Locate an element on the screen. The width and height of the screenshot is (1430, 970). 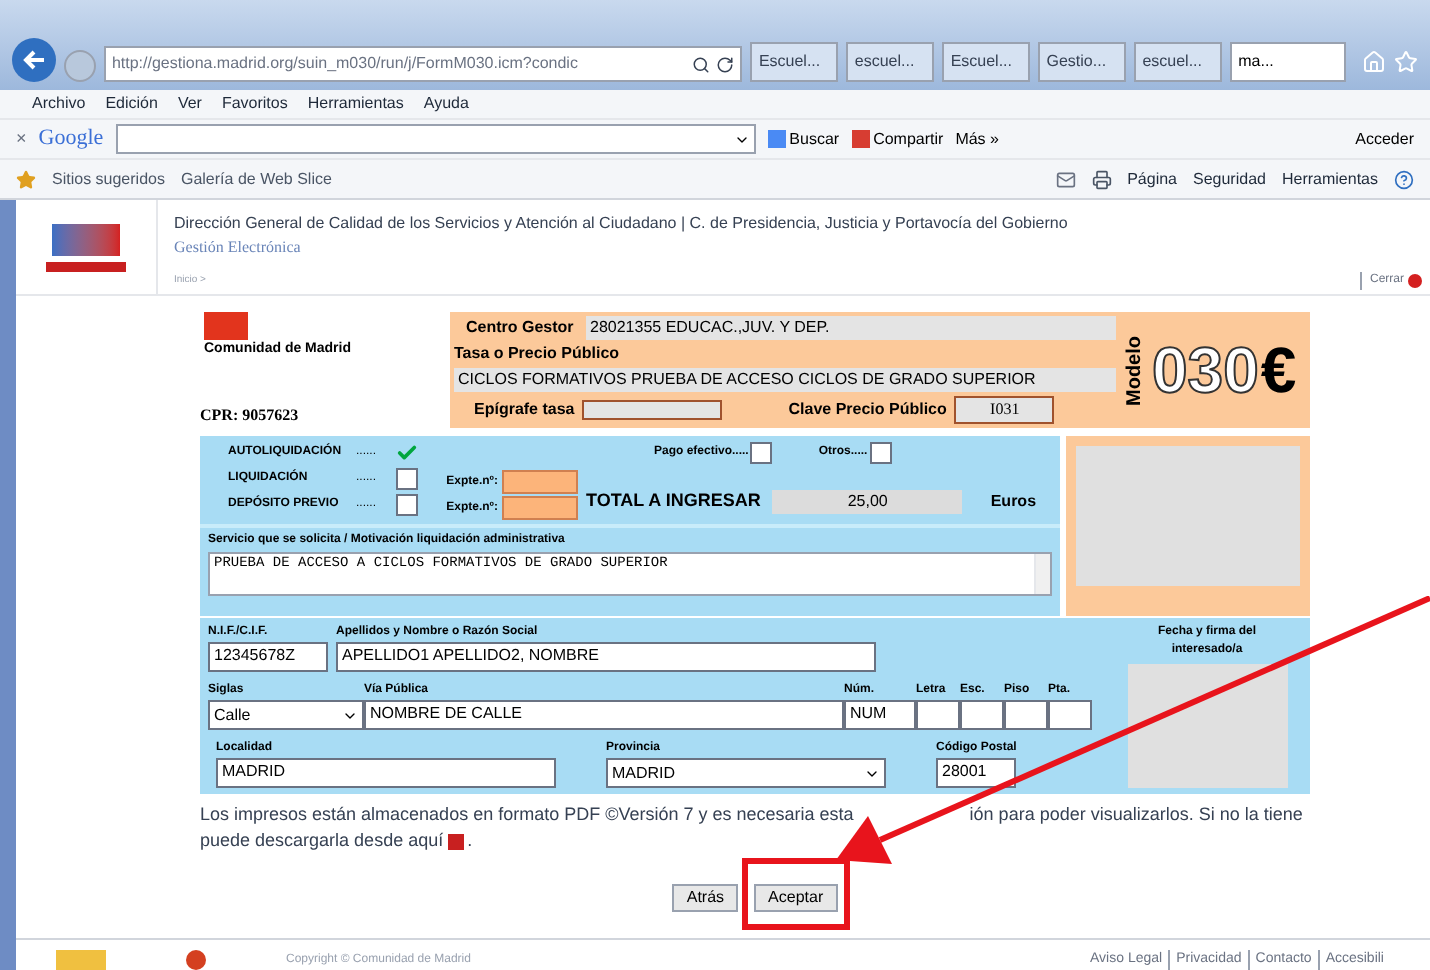
check-icon is located at coordinates (407, 453).